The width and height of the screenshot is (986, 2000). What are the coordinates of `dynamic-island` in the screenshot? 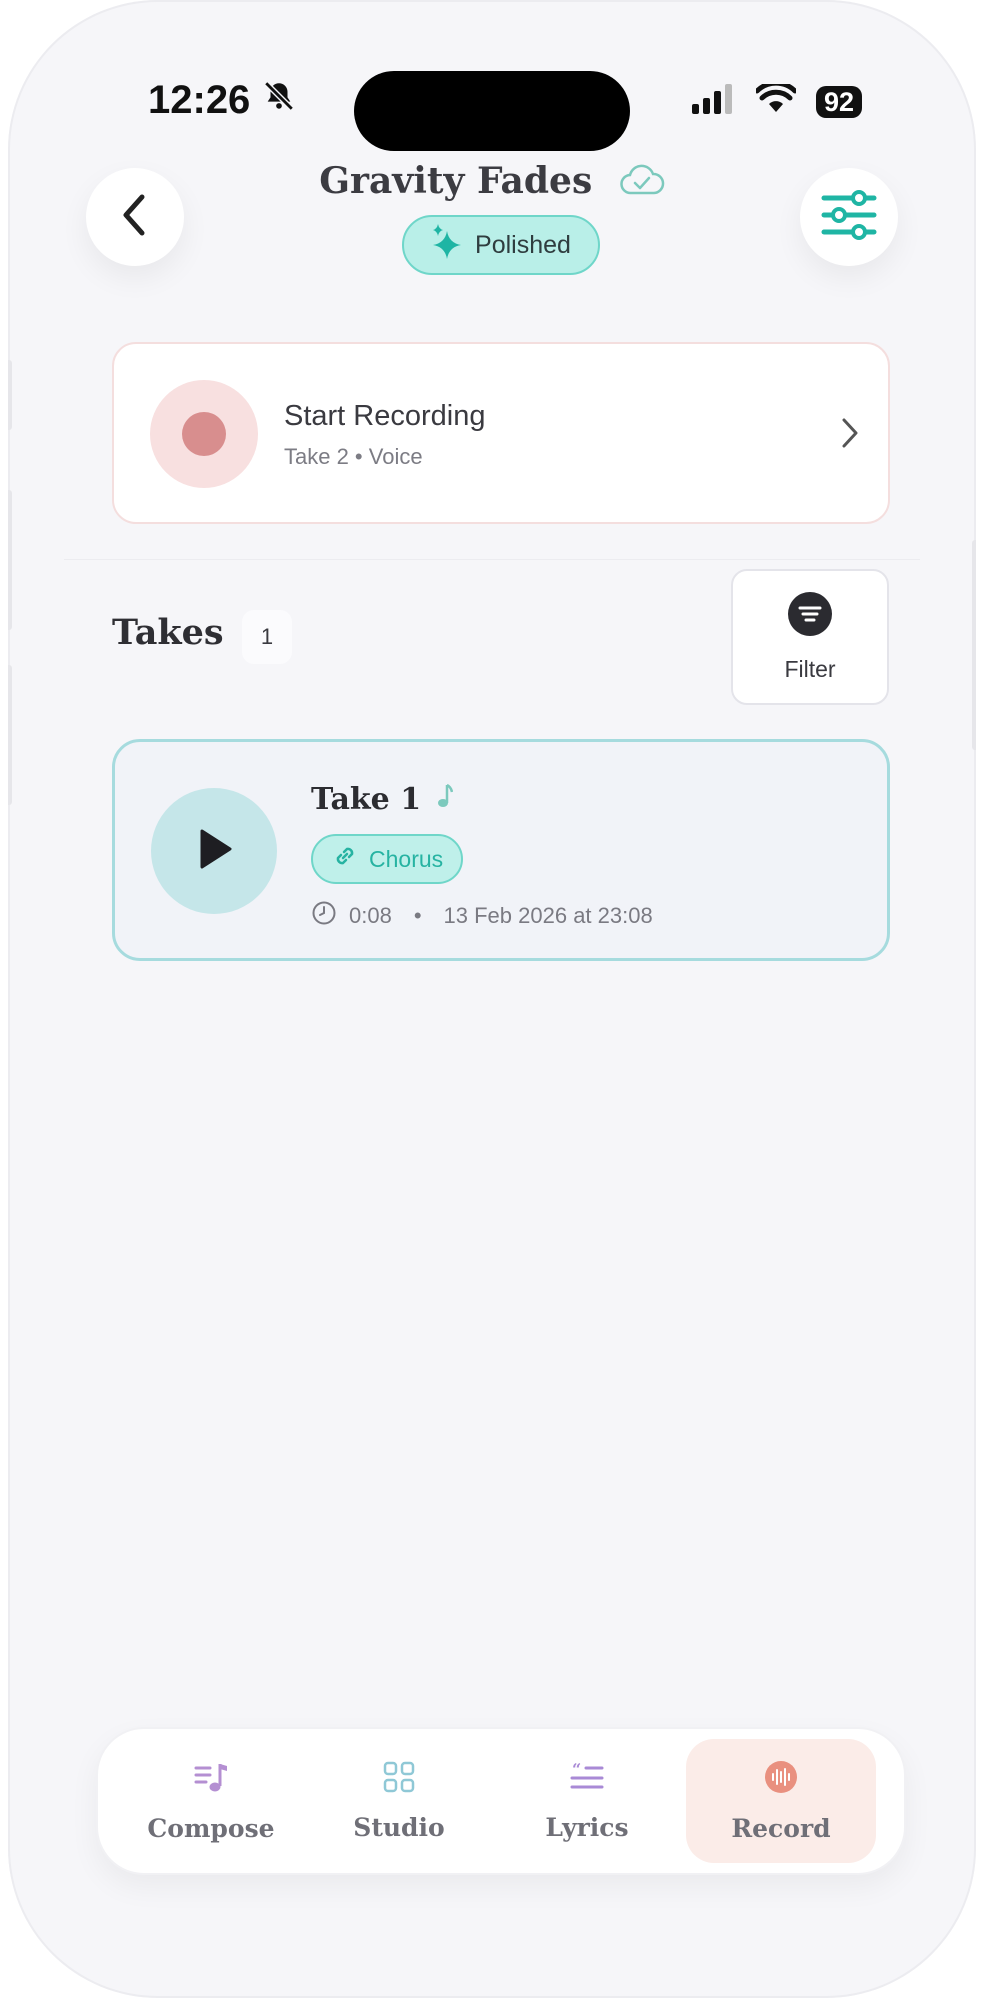 It's located at (492, 111).